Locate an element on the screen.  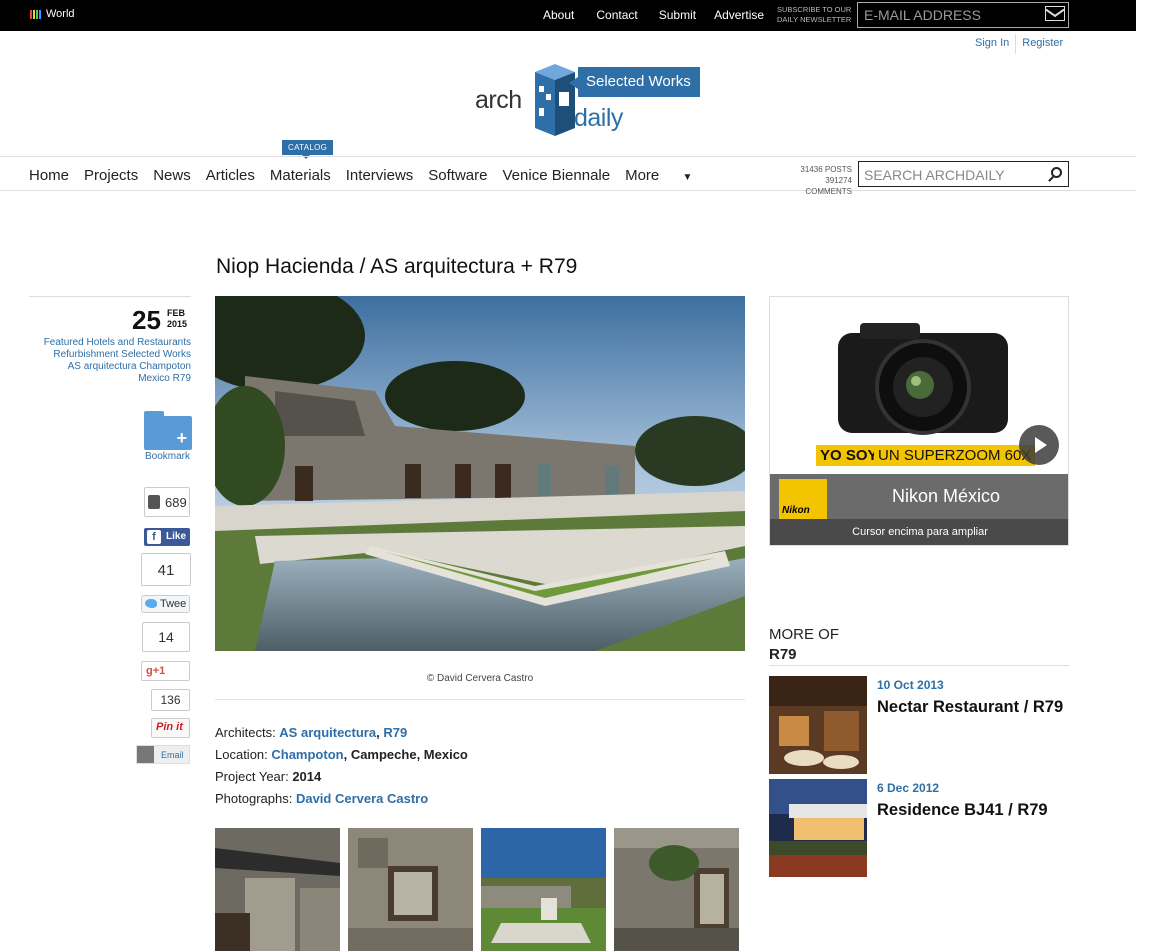
nav-home: Home is located at coordinates (49, 175).